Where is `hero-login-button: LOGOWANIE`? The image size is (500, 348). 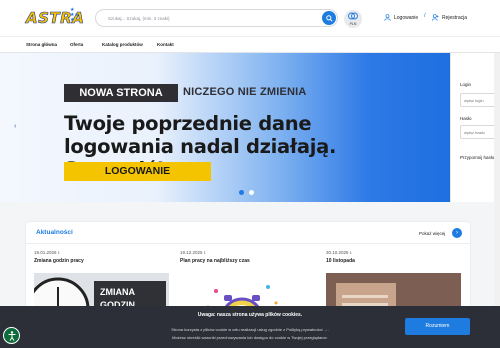 hero-login-button: LOGOWANIE is located at coordinates (137, 171).